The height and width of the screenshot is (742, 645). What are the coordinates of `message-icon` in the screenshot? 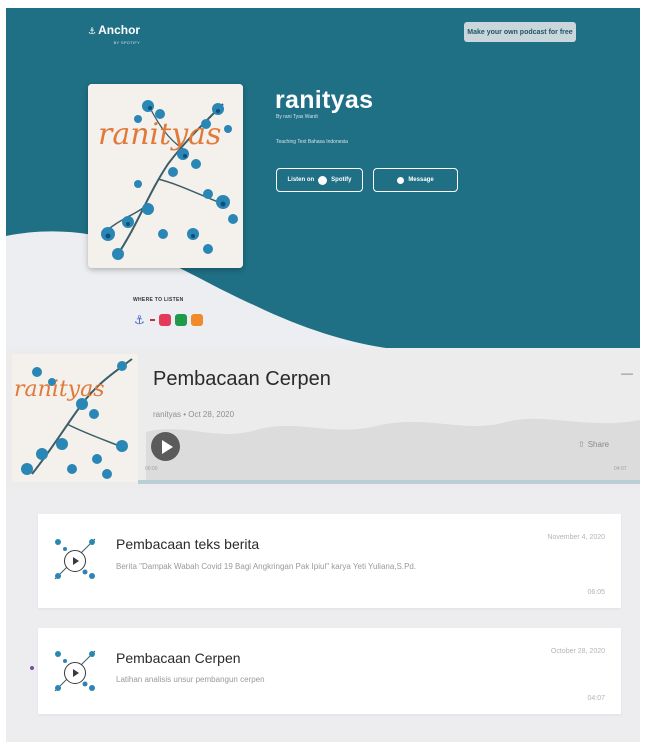 It's located at (401, 180).